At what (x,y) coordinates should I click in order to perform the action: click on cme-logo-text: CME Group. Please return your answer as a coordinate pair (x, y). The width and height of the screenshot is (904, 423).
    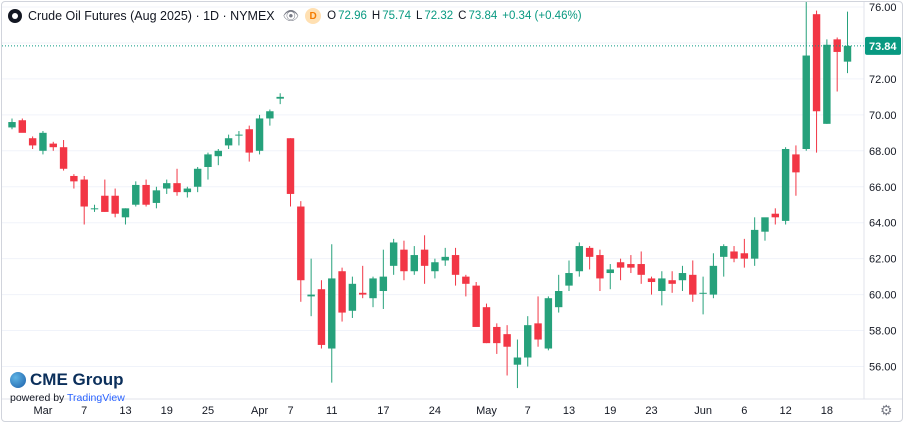
    Looking at the image, I should click on (77, 379).